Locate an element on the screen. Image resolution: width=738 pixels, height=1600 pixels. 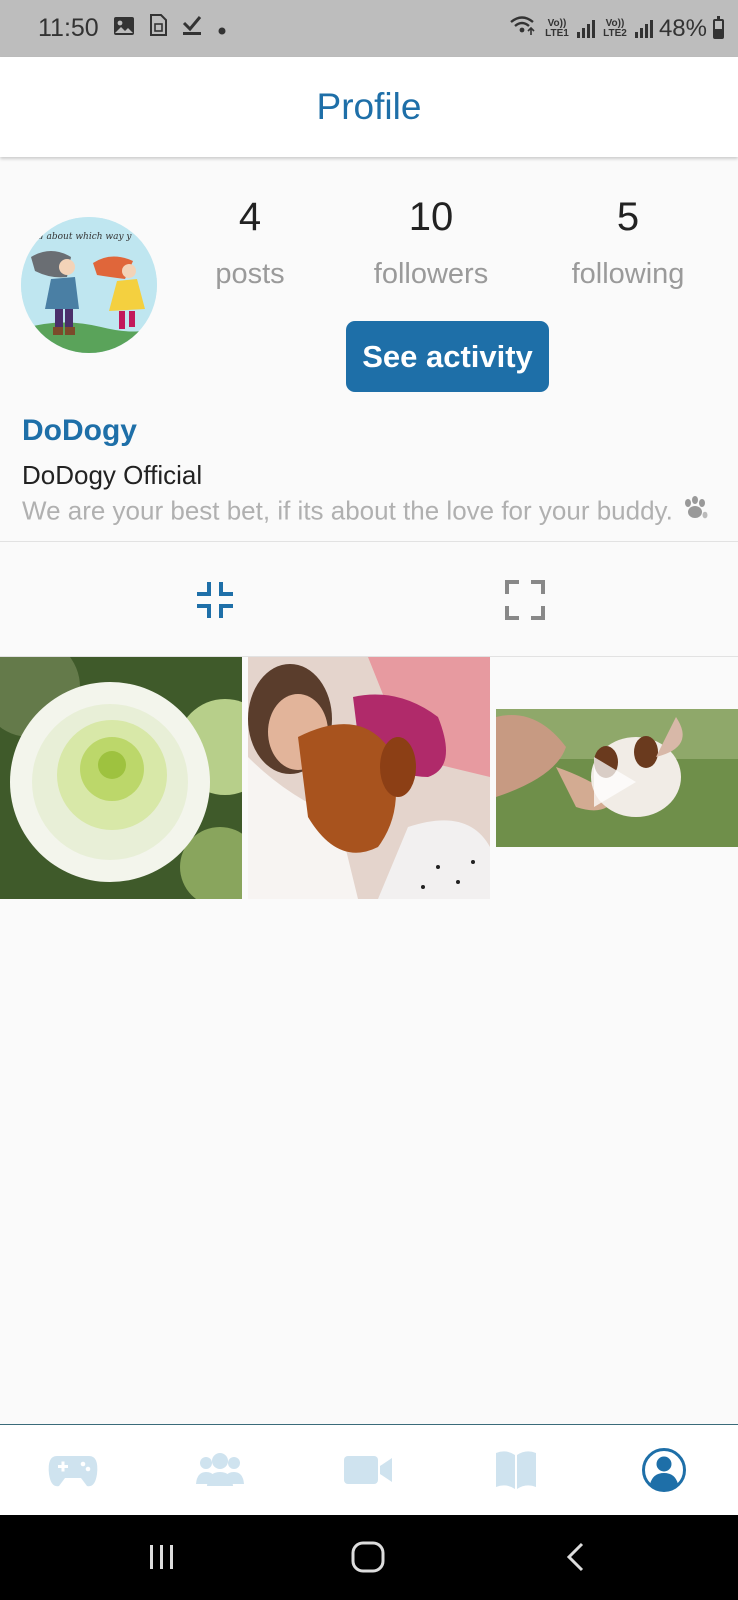
battery-percent: 48% is located at coordinates (682, 28).